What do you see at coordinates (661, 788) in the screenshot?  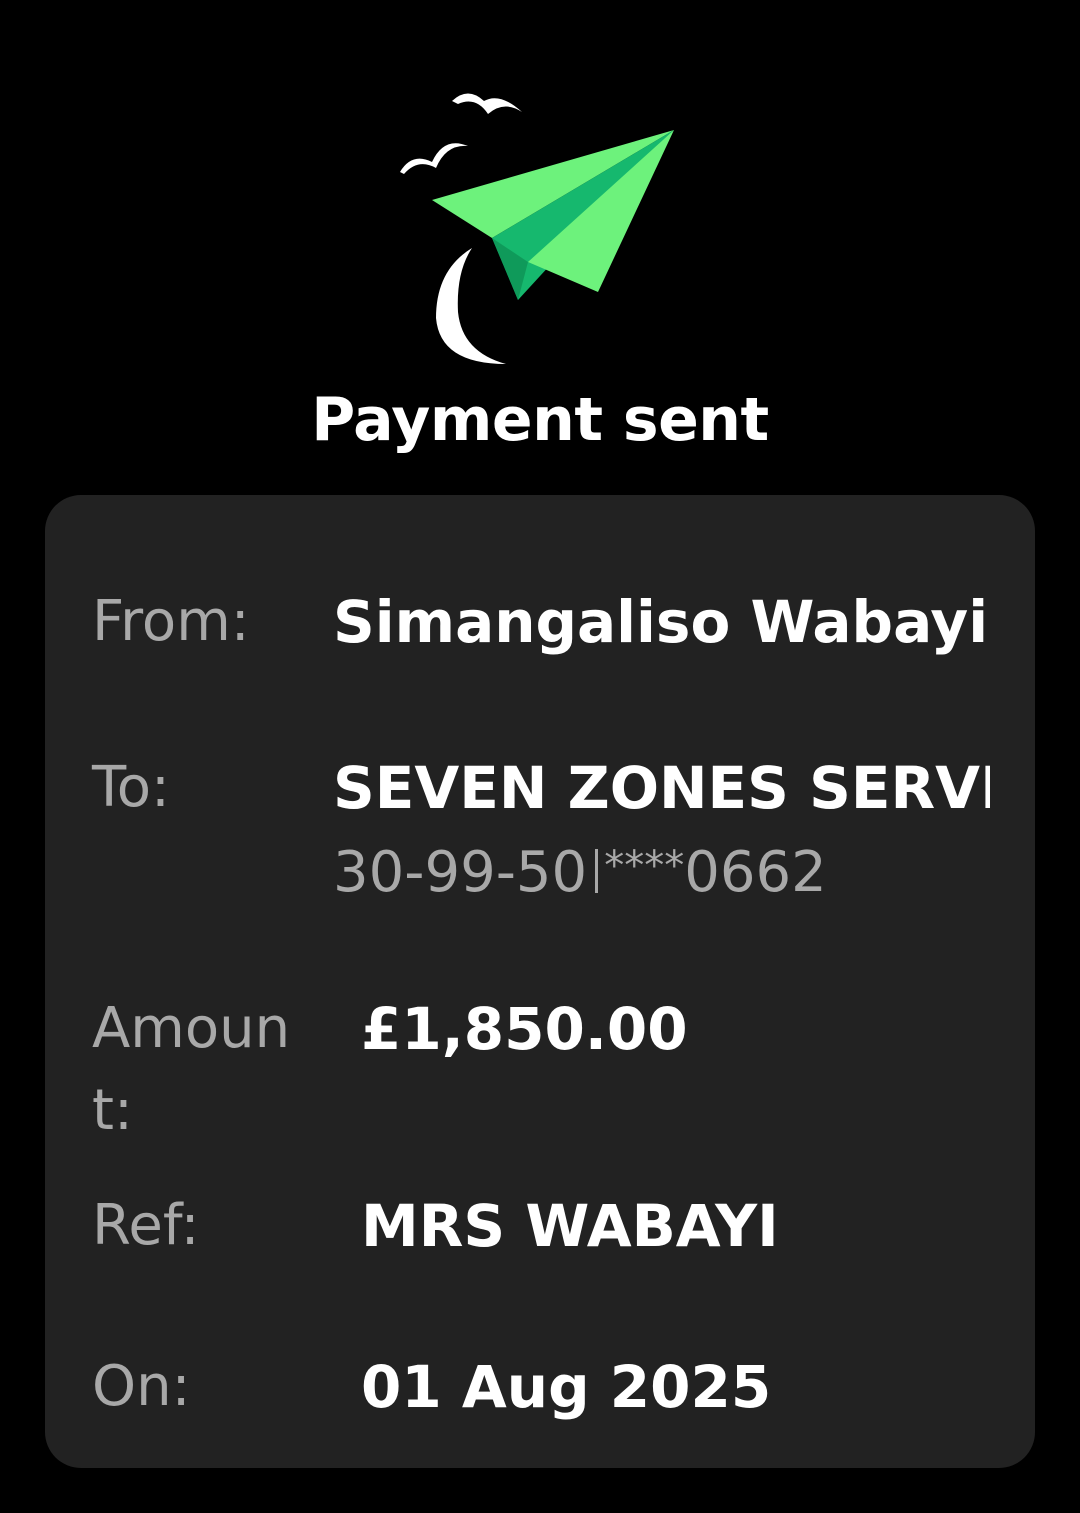 I see `to-value: SEVEN ZONES SERVIC` at bounding box center [661, 788].